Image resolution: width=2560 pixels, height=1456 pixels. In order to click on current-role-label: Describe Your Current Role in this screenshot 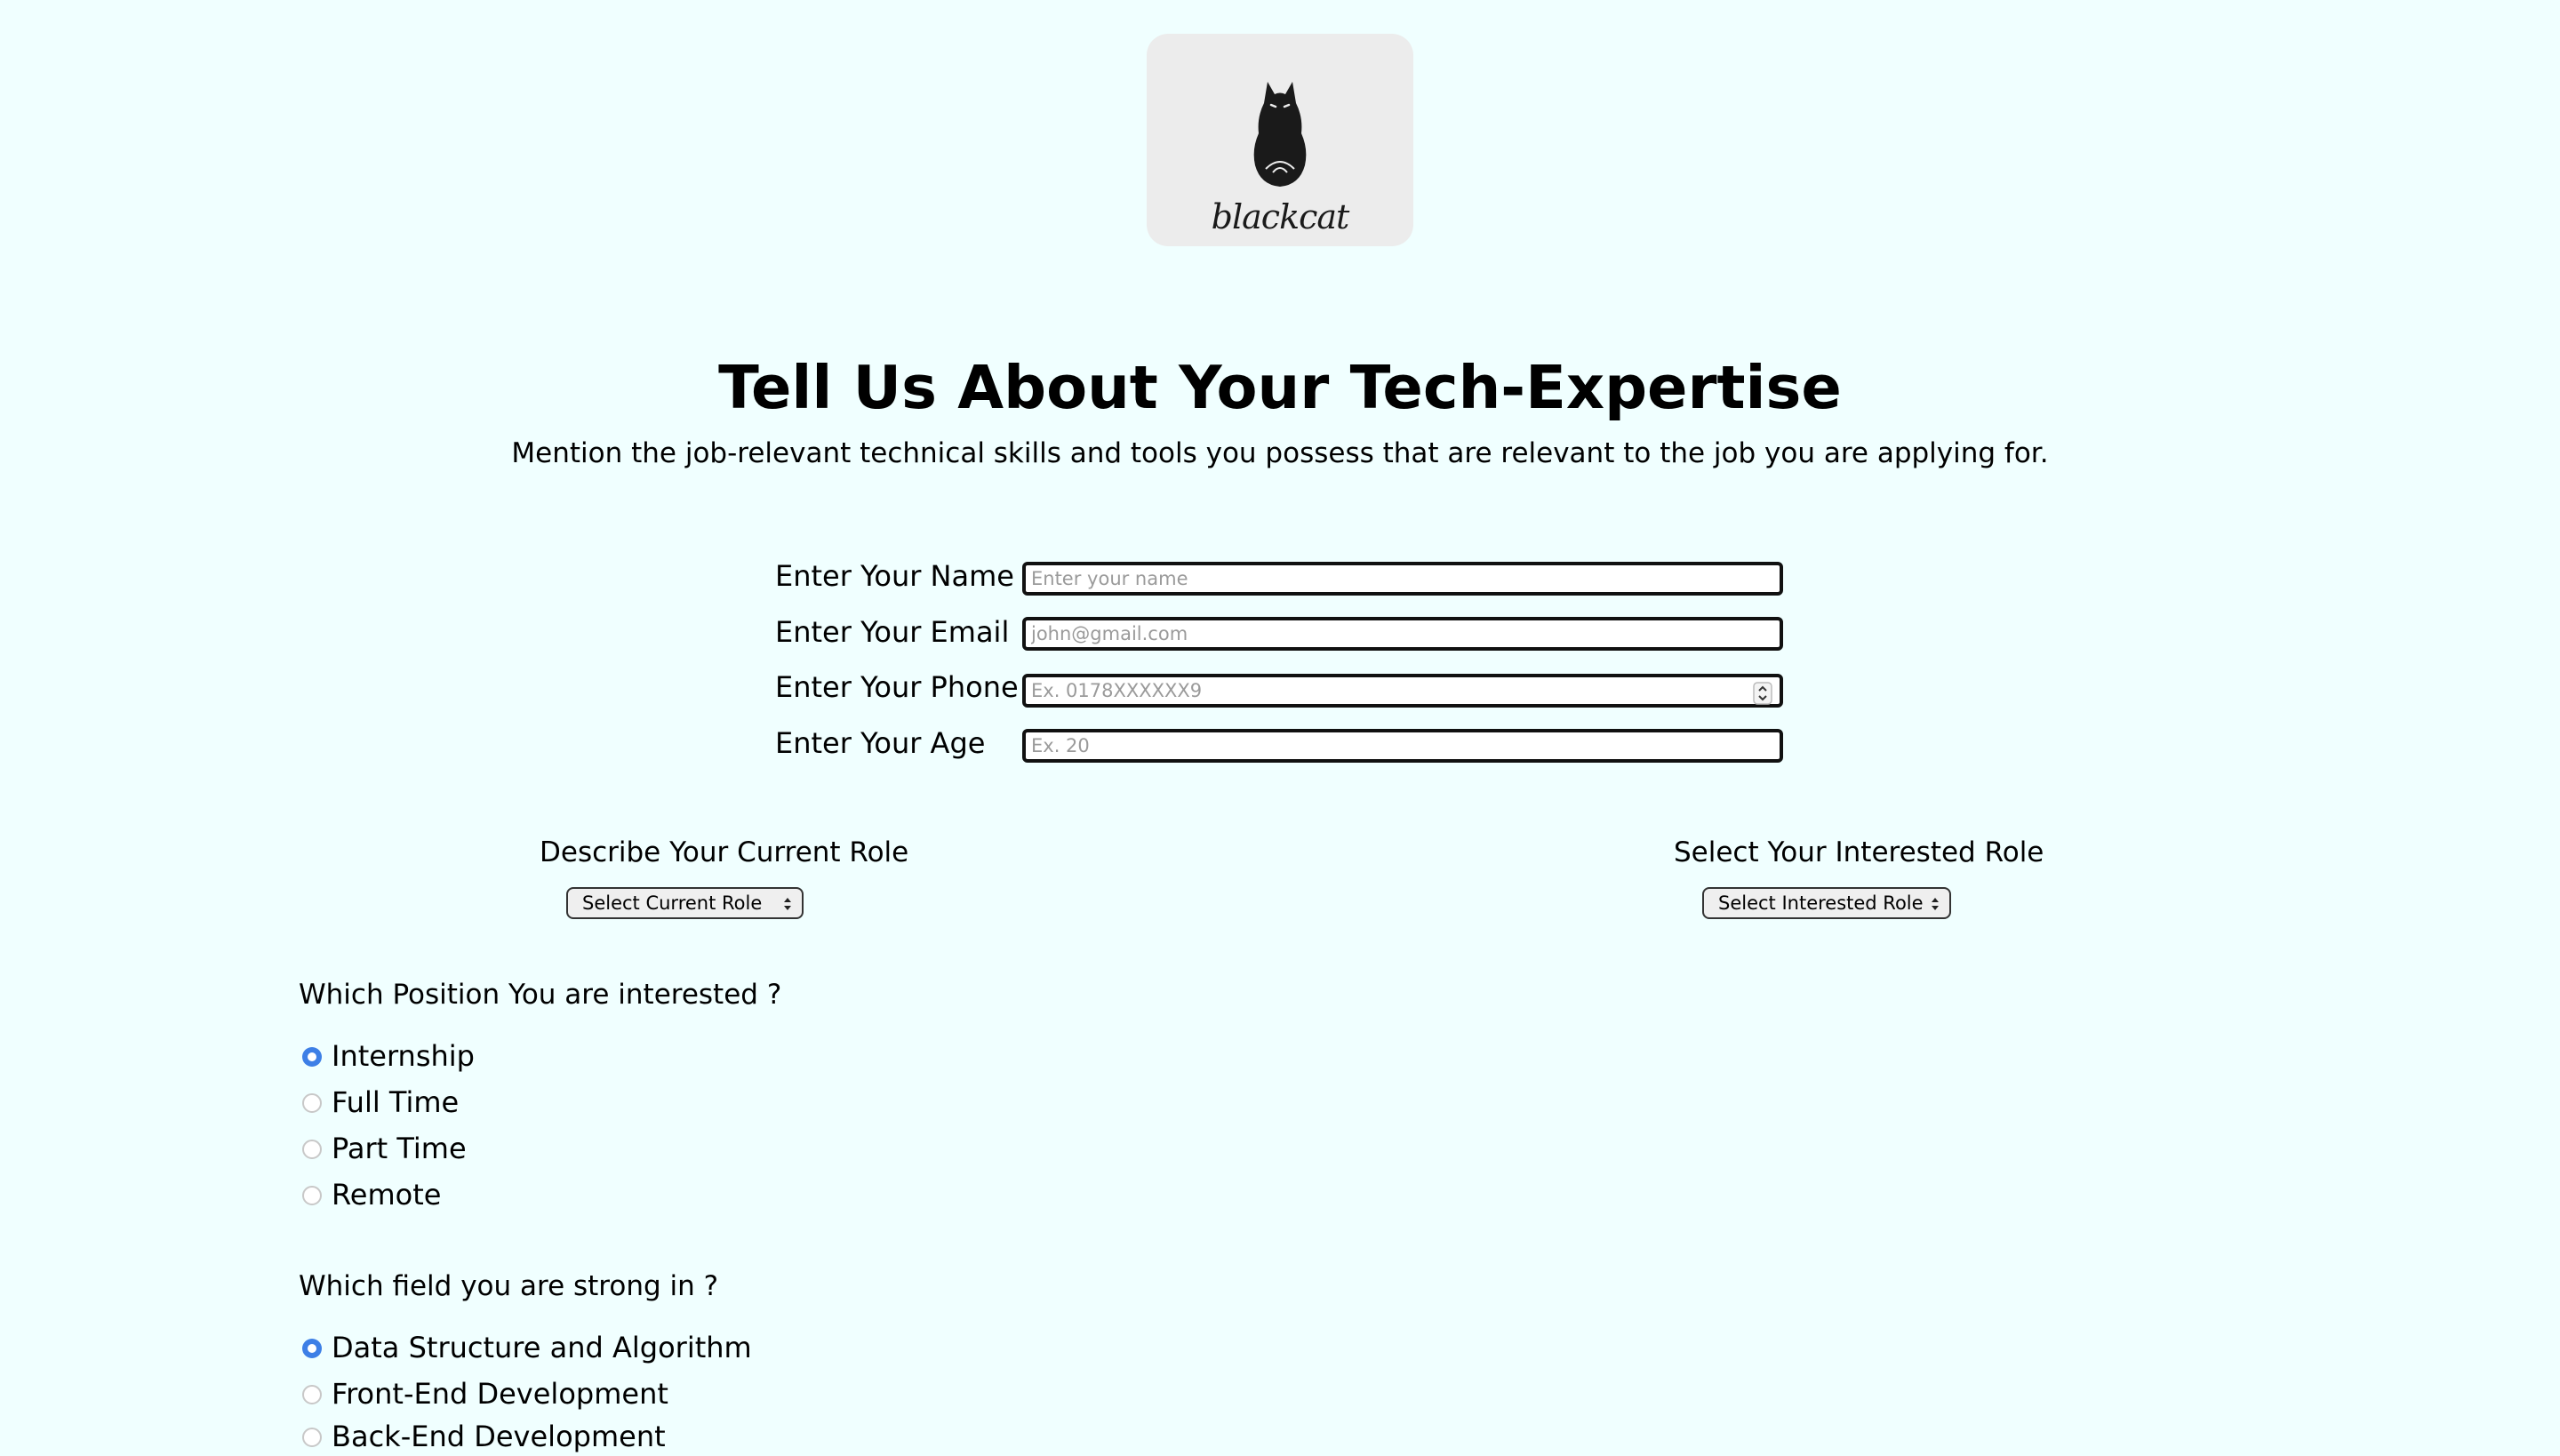, I will do `click(724, 852)`.